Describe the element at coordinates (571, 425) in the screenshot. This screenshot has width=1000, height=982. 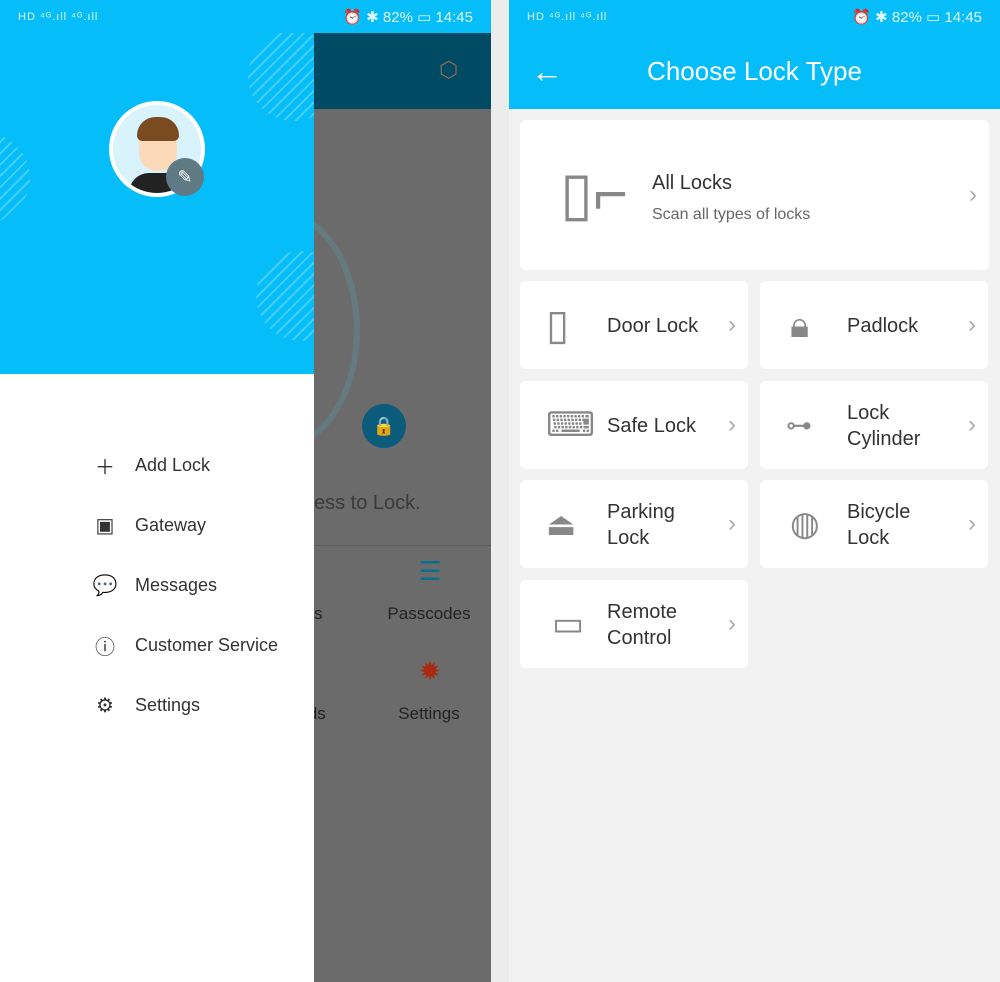
I see `safe-lock-icon: ⌨` at that location.